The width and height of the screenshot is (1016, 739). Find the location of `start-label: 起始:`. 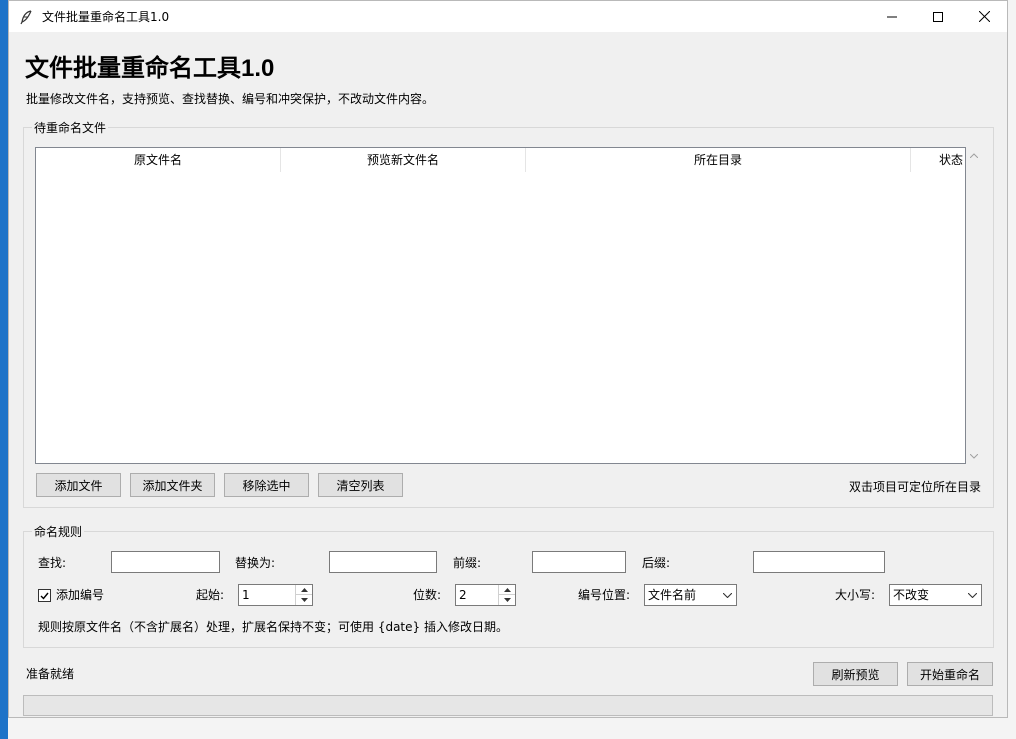

start-label: 起始: is located at coordinates (210, 595).